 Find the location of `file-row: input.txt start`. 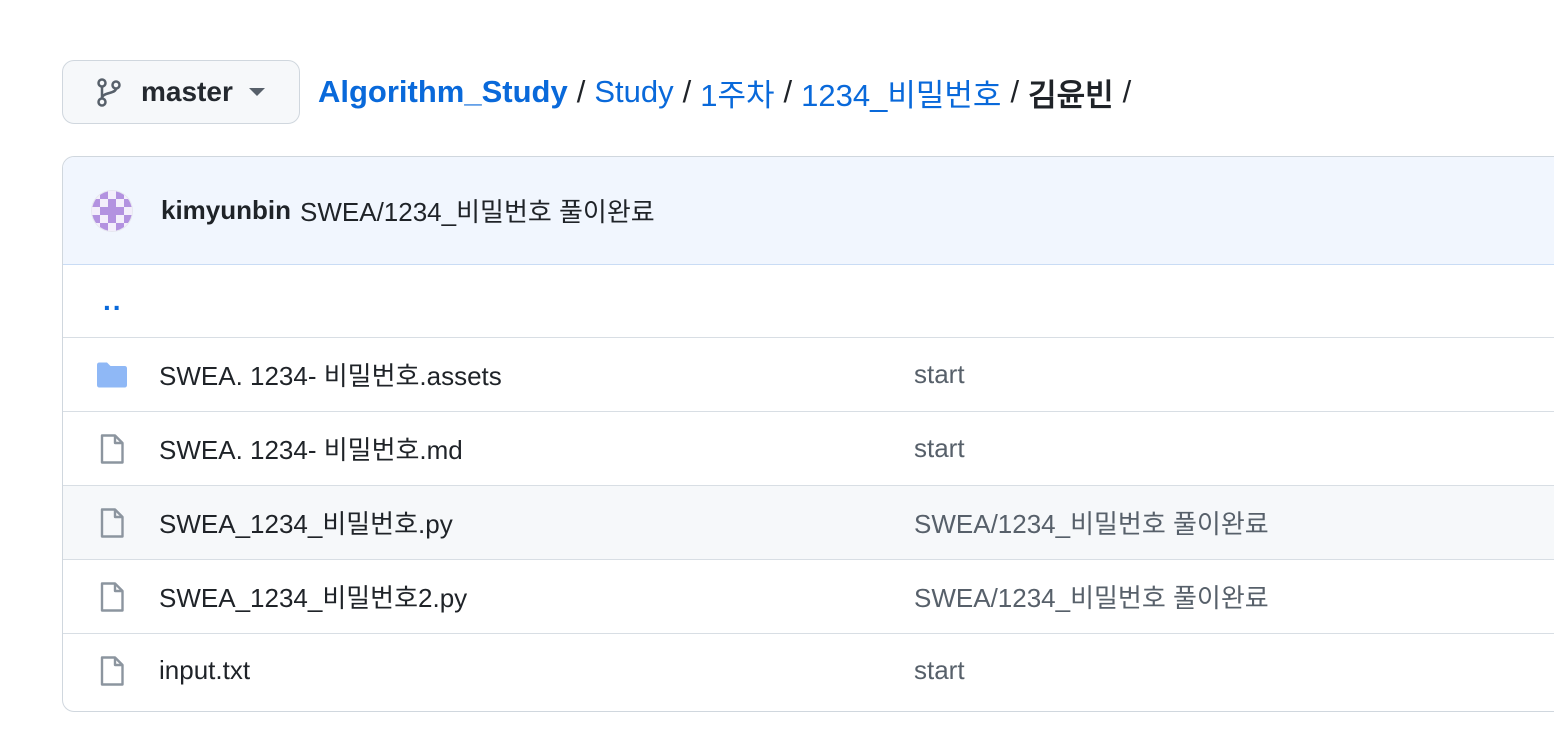

file-row: input.txt start is located at coordinates (808, 670).